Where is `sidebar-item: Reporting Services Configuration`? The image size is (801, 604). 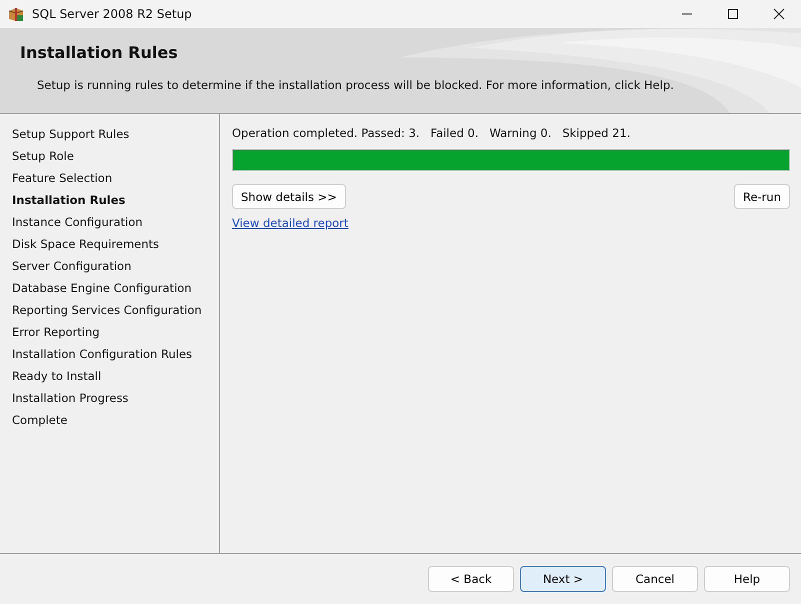
sidebar-item: Reporting Services Configuration is located at coordinates (109, 313).